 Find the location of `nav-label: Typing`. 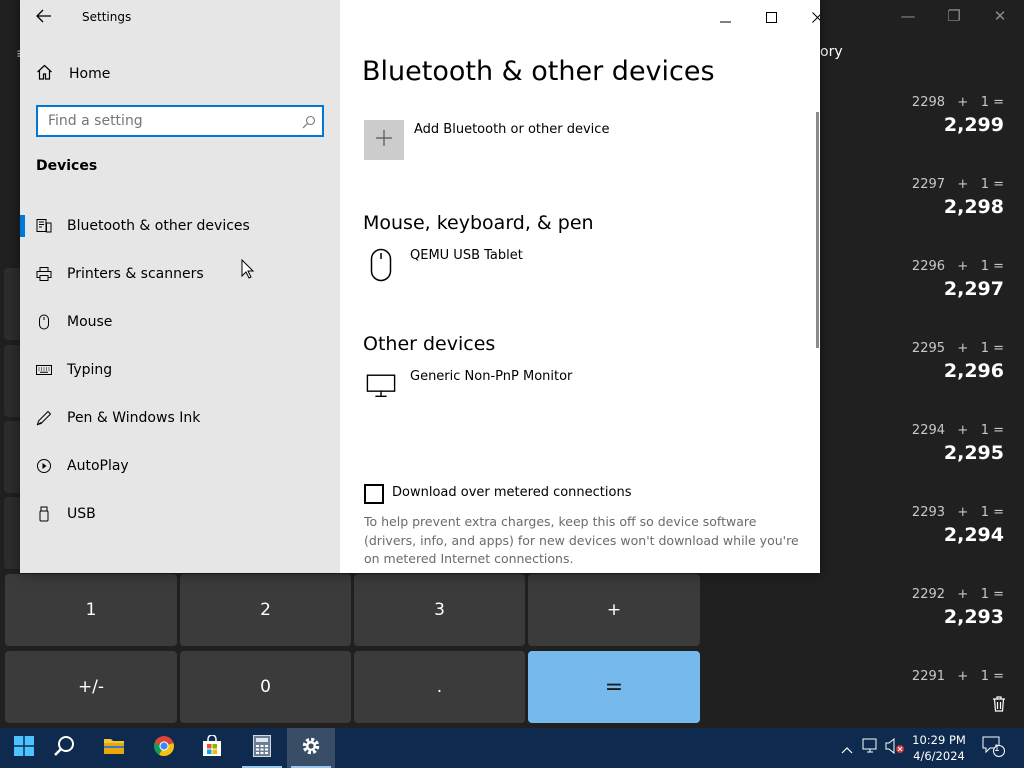

nav-label: Typing is located at coordinates (90, 370).